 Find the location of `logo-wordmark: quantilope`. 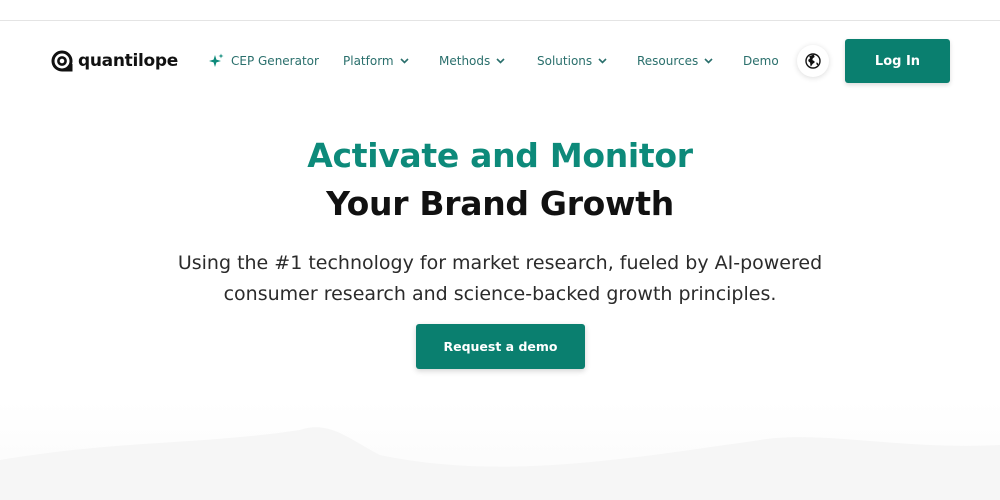

logo-wordmark: quantilope is located at coordinates (128, 61).